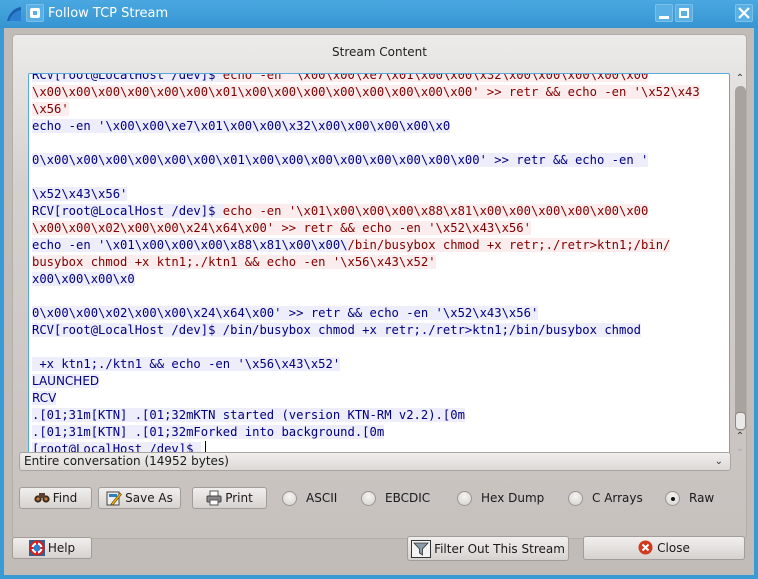  Describe the element at coordinates (379, 14) in the screenshot. I see `title-bar: Follow TCP Stream` at that location.